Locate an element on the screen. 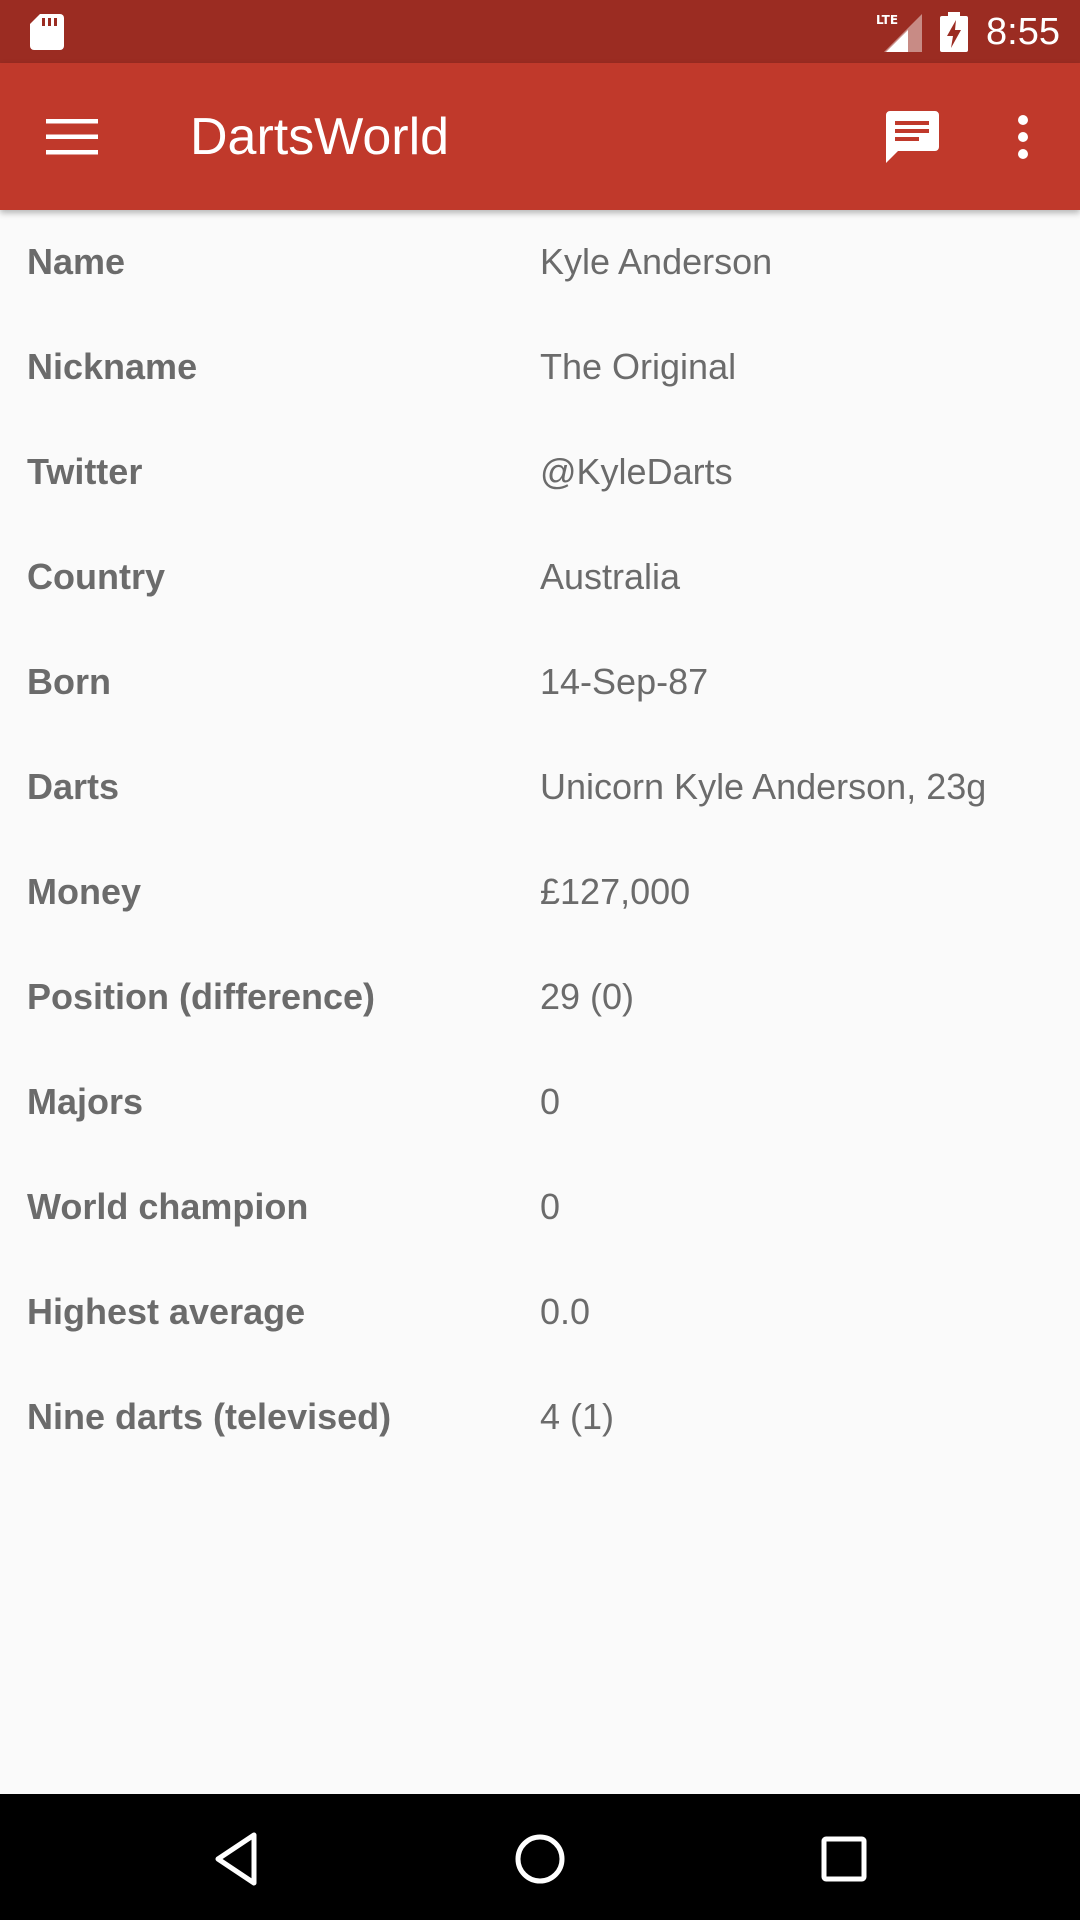 This screenshot has height=1920, width=1080. detail-row-majors: Majors 0 is located at coordinates (540, 1102).